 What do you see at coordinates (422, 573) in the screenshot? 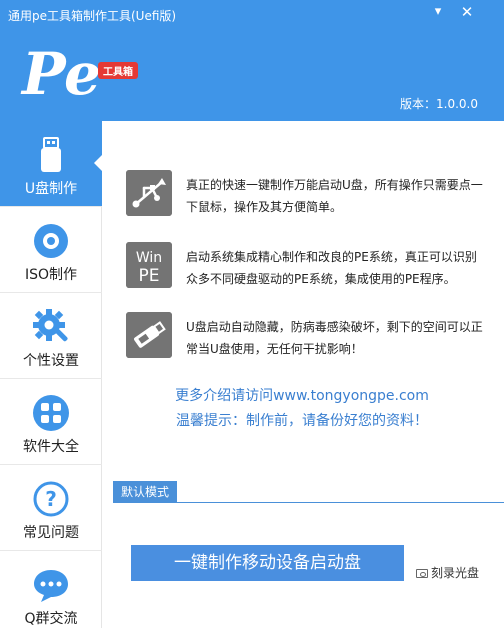
I see `burn-disc-icon` at bounding box center [422, 573].